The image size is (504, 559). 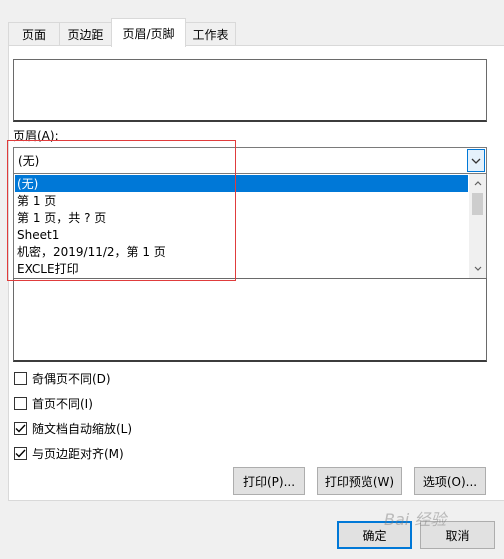 I want to click on checkbox-scale-with-document: 随文档自动缩放(L), so click(x=73, y=428).